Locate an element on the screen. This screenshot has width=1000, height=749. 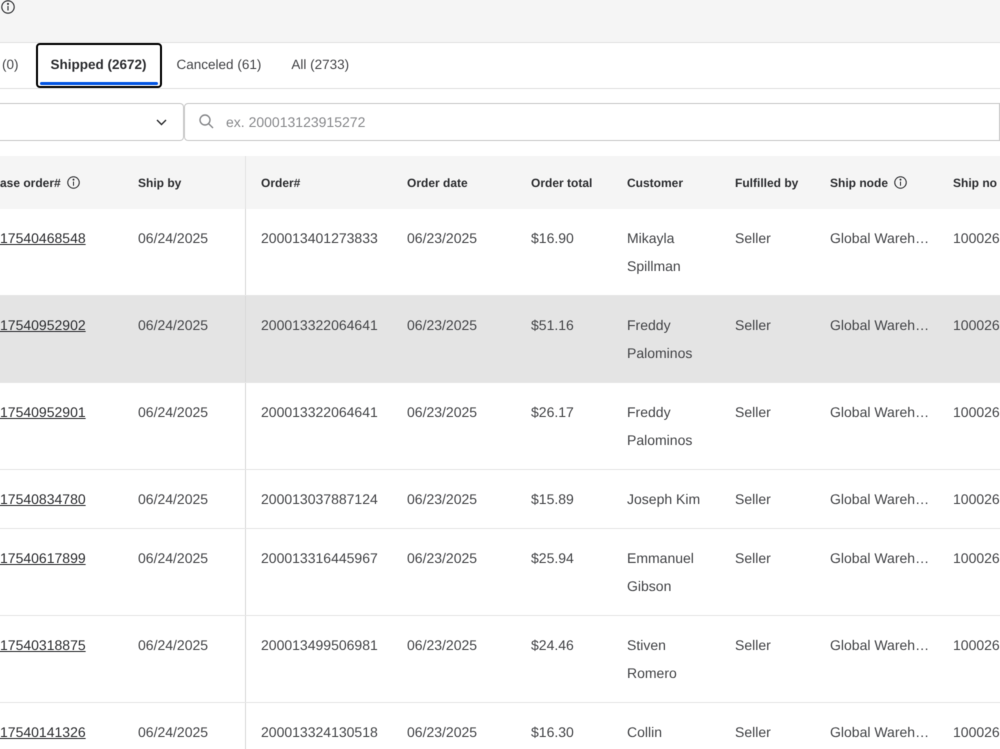
search-field: ex. 200013123915272 is located at coordinates (592, 122).